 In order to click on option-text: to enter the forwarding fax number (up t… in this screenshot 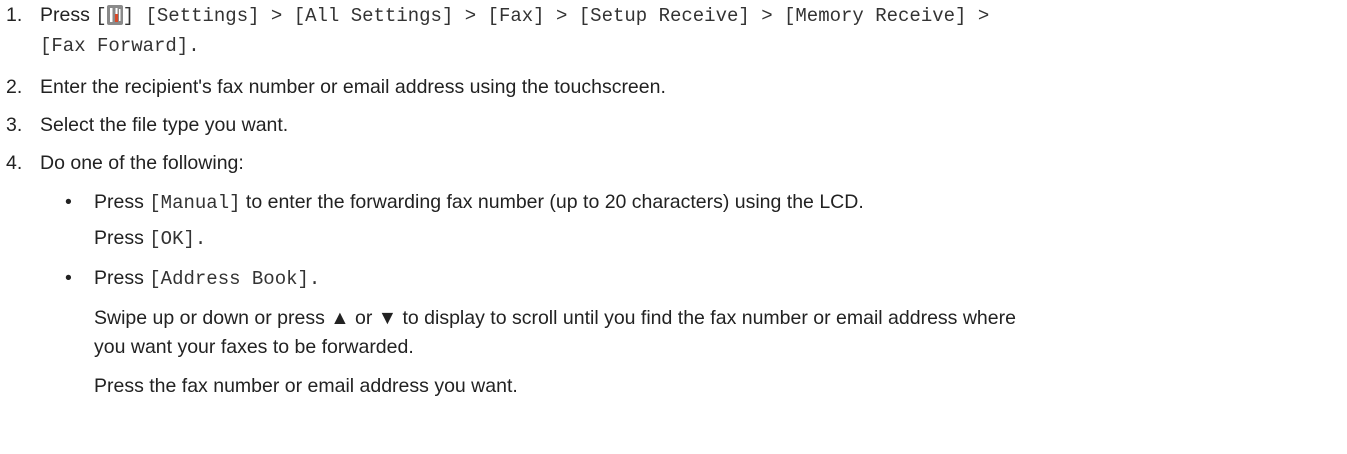, I will do `click(554, 202)`.